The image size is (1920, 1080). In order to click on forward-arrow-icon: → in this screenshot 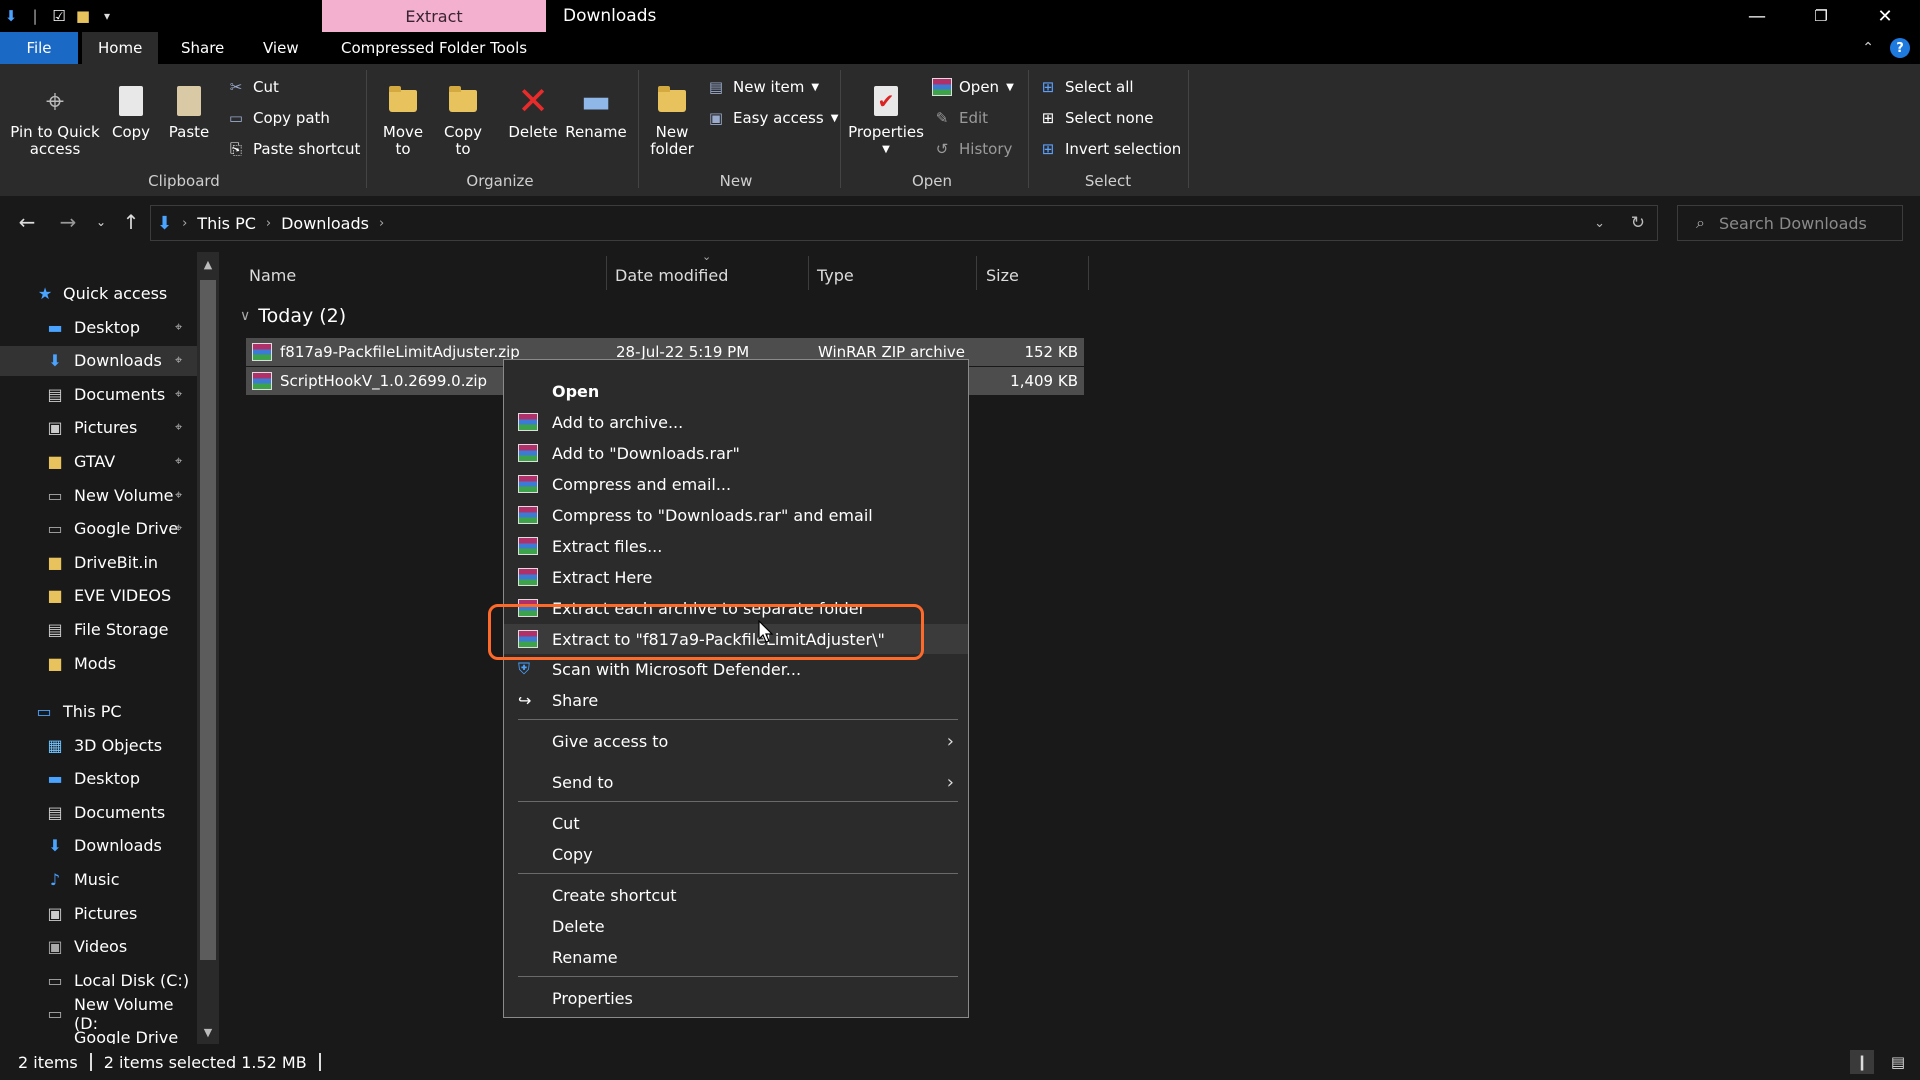, I will do `click(68, 222)`.